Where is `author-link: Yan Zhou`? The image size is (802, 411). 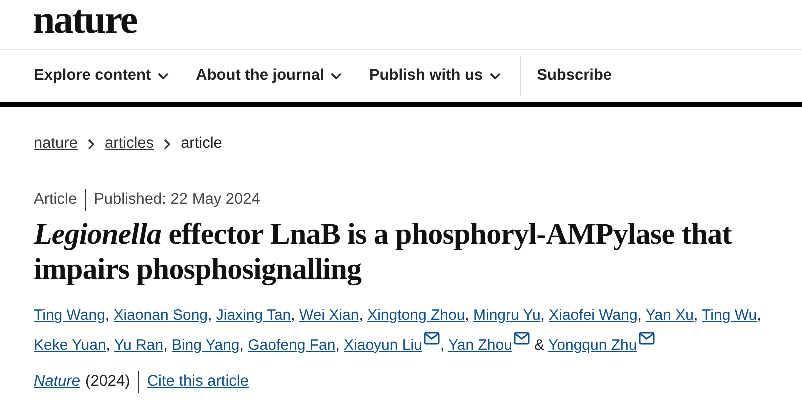 author-link: Yan Zhou is located at coordinates (480, 345).